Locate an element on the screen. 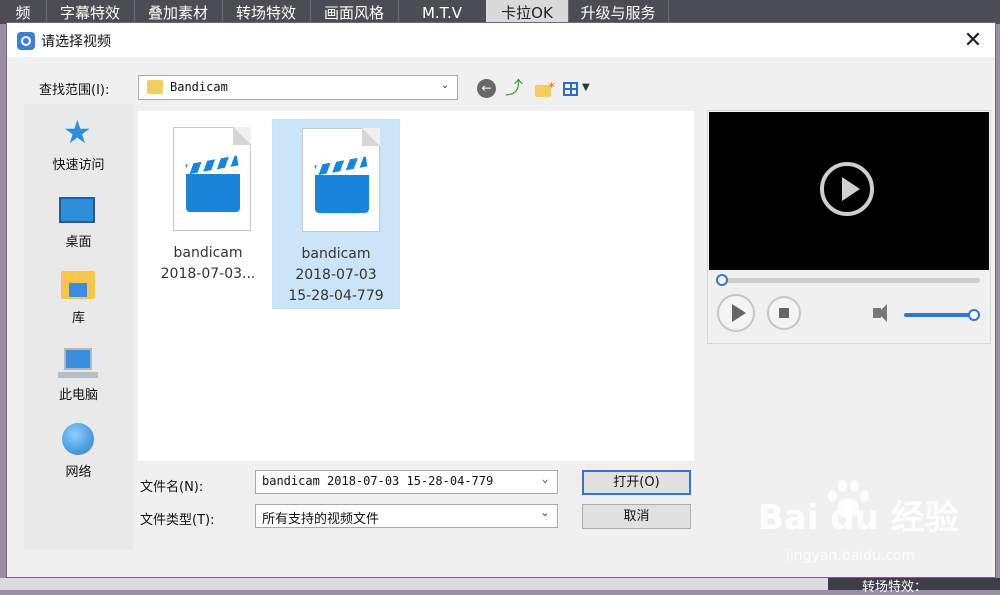 The height and width of the screenshot is (595, 1000). file-item-selected: bandicam 2018-07-03 15-28-04-779 is located at coordinates (336, 214).